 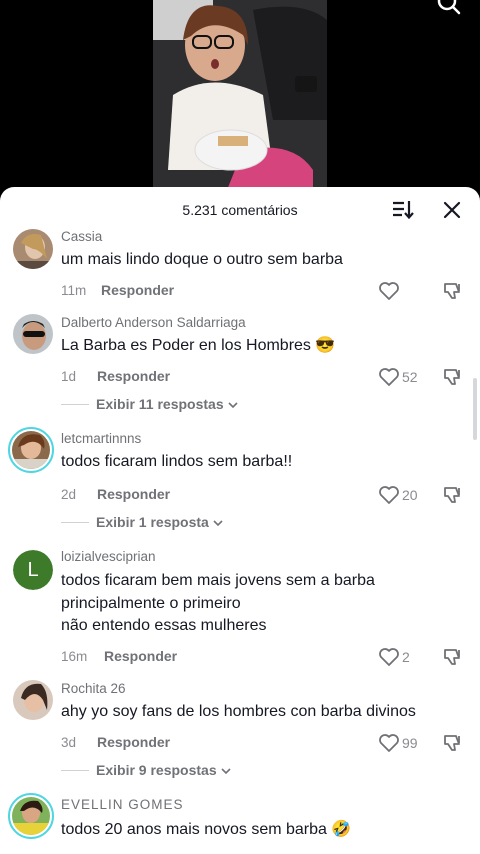 What do you see at coordinates (69, 494) in the screenshot?
I see `comment-time: 2d` at bounding box center [69, 494].